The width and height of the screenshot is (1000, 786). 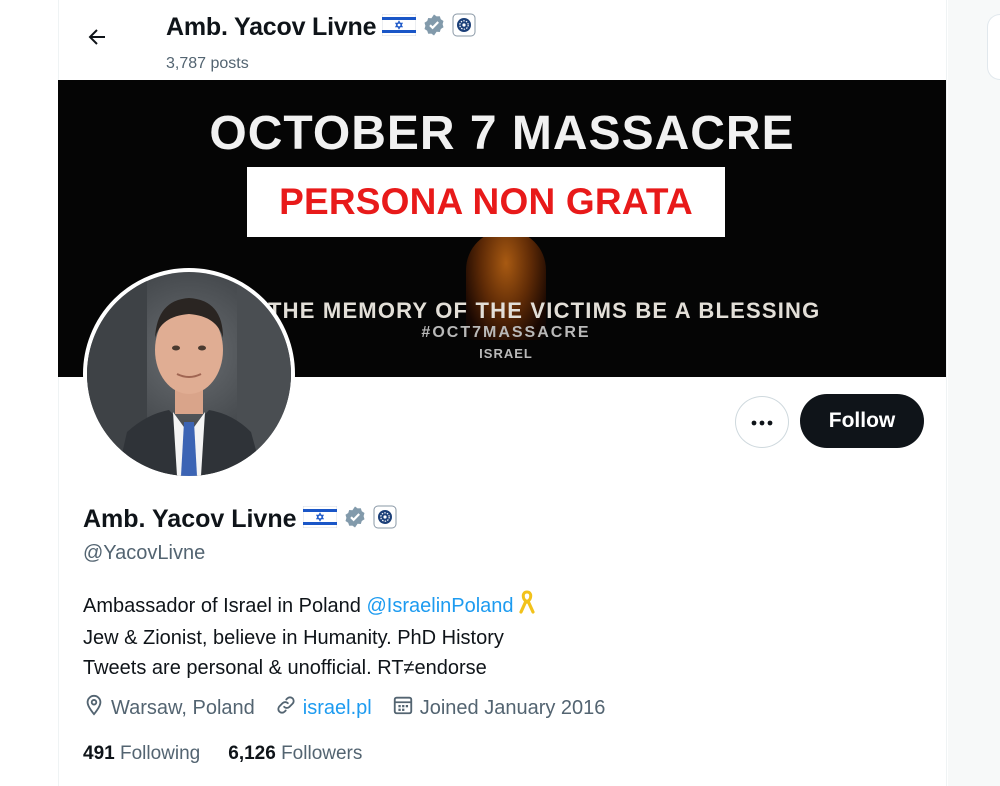 I want to click on more-dots-icon, so click(x=762, y=422).